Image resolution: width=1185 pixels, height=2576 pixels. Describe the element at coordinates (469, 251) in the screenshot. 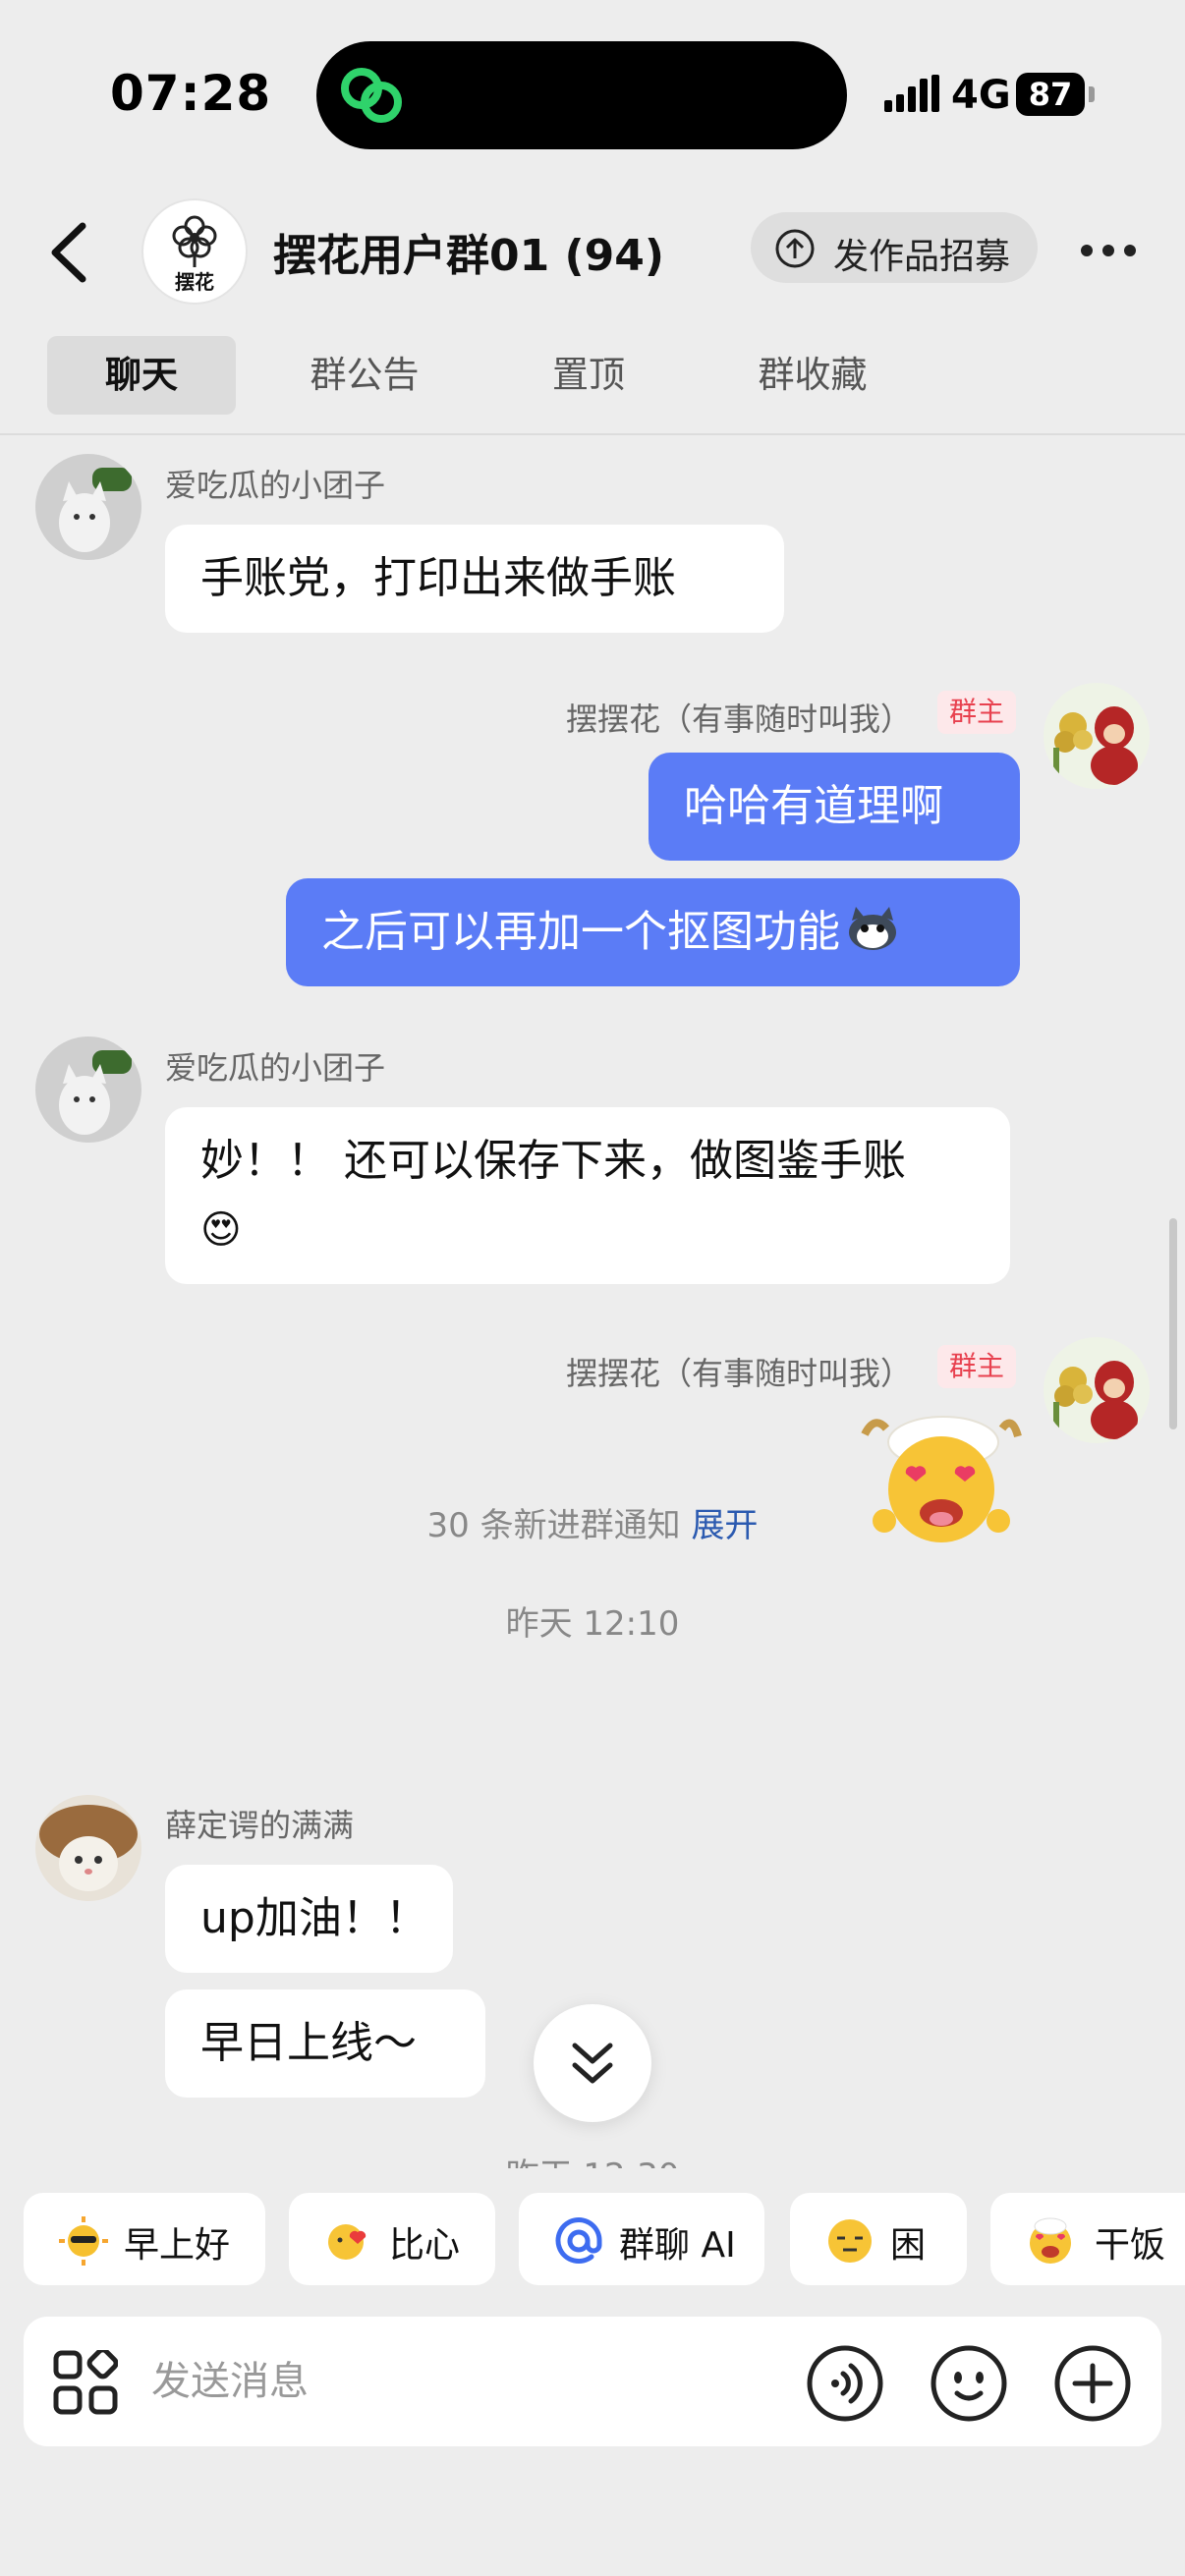

I see `group-title: 摆花用户群01 (94)` at that location.